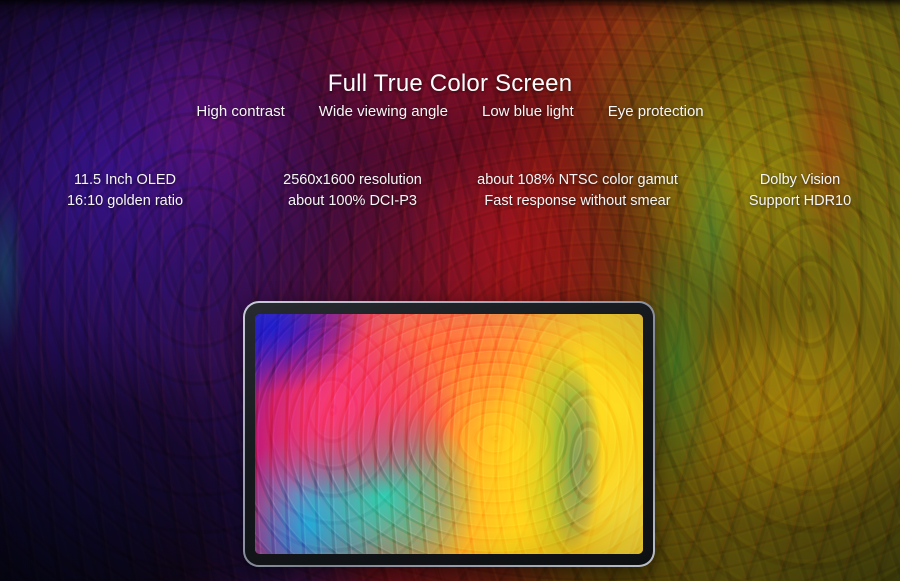  I want to click on feature-tag-eye-protection: Eye protection, so click(655, 111).